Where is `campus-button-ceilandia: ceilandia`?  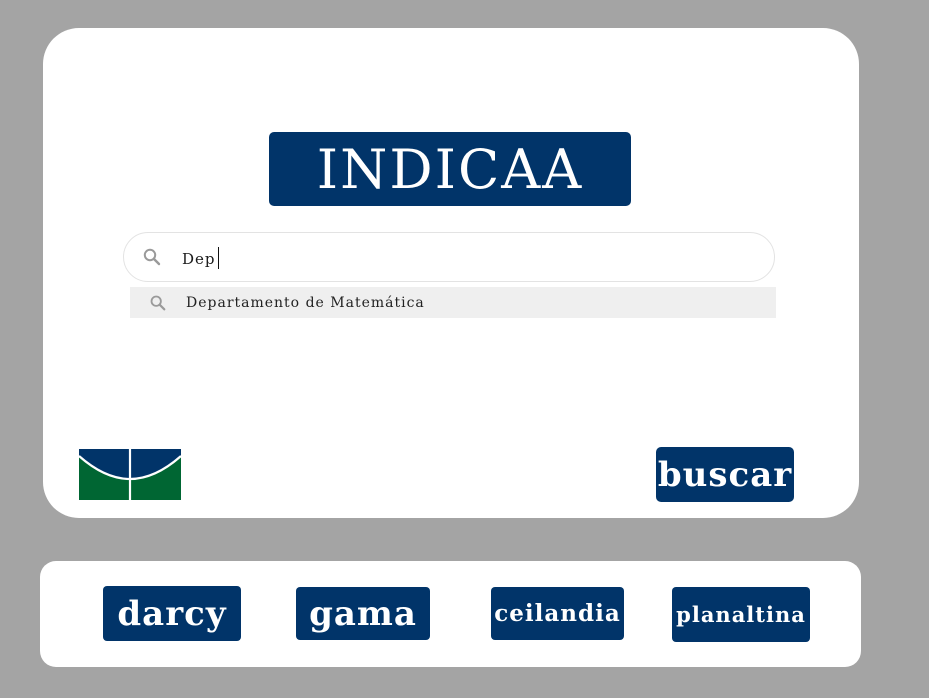 campus-button-ceilandia: ceilandia is located at coordinates (557, 613).